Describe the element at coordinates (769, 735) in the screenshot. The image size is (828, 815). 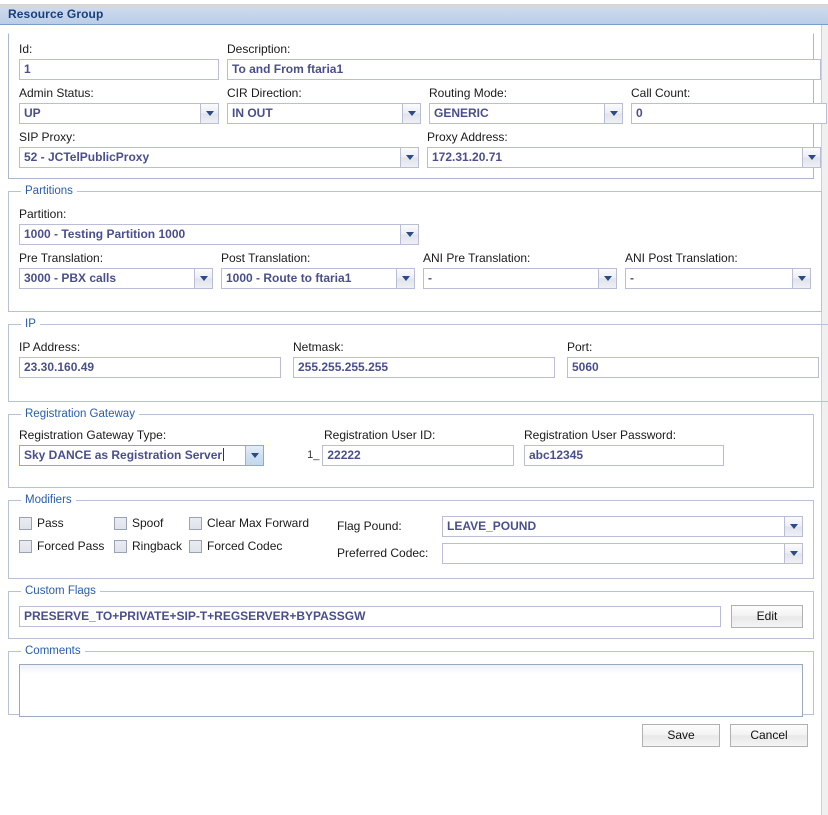
I see `cancel-button: Cancel` at that location.